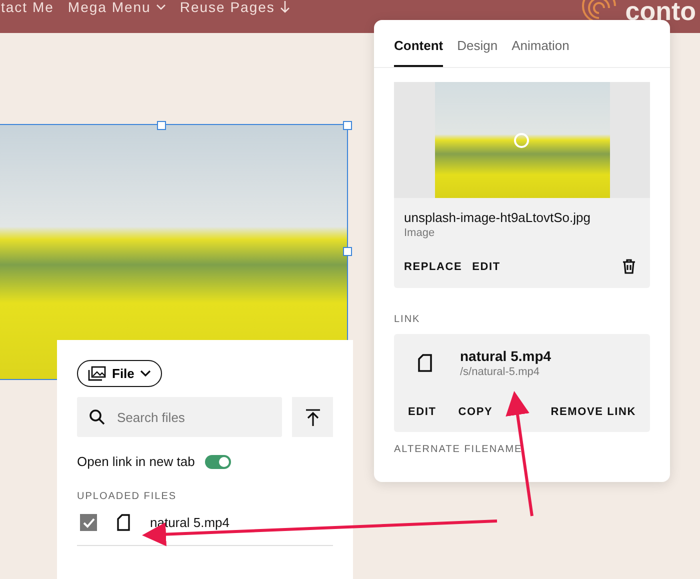 This screenshot has width=700, height=579. Describe the element at coordinates (88, 522) in the screenshot. I see `checkbox` at that location.